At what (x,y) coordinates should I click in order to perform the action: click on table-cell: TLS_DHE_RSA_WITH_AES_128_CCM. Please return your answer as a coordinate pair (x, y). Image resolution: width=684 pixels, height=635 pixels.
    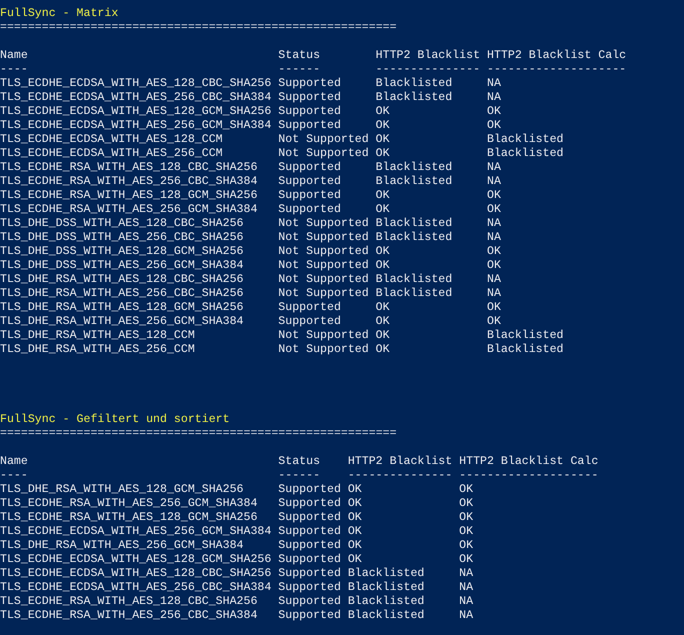
    Looking at the image, I should click on (97, 335).